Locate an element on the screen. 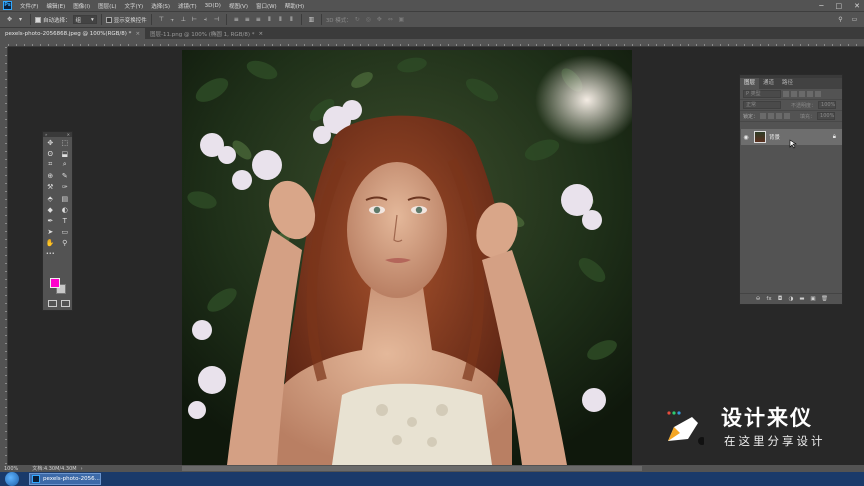 The image size is (864, 486). tab-layers: 图层 is located at coordinates (750, 83).